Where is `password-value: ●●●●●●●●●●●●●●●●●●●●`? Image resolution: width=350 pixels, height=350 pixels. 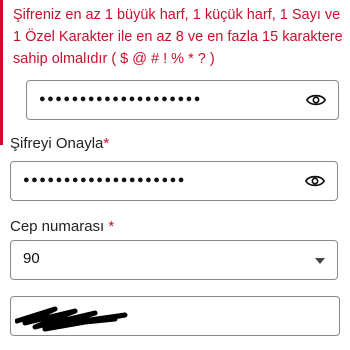 password-value: ●●●●●●●●●●●●●●●●●●●● is located at coordinates (120, 99).